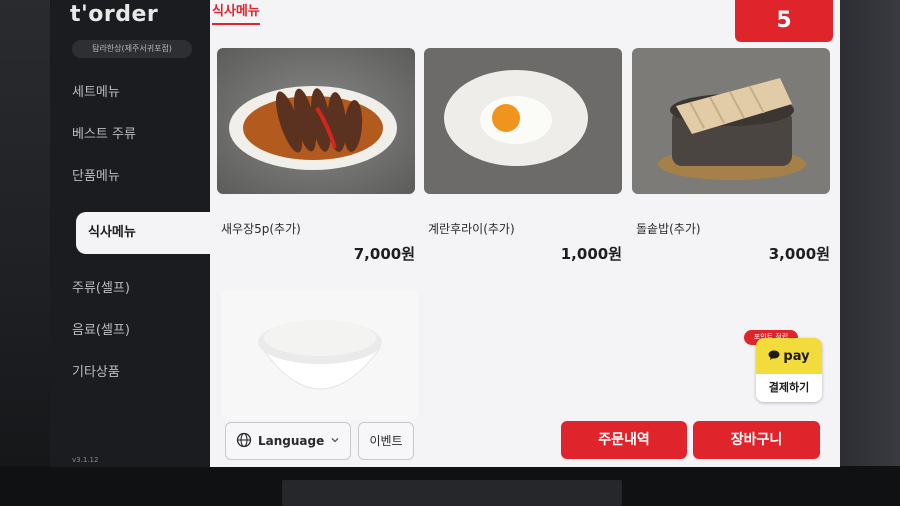 This screenshot has width=900, height=506. I want to click on sidebar-item-drinks-self: 음료(셀프), so click(130, 331).